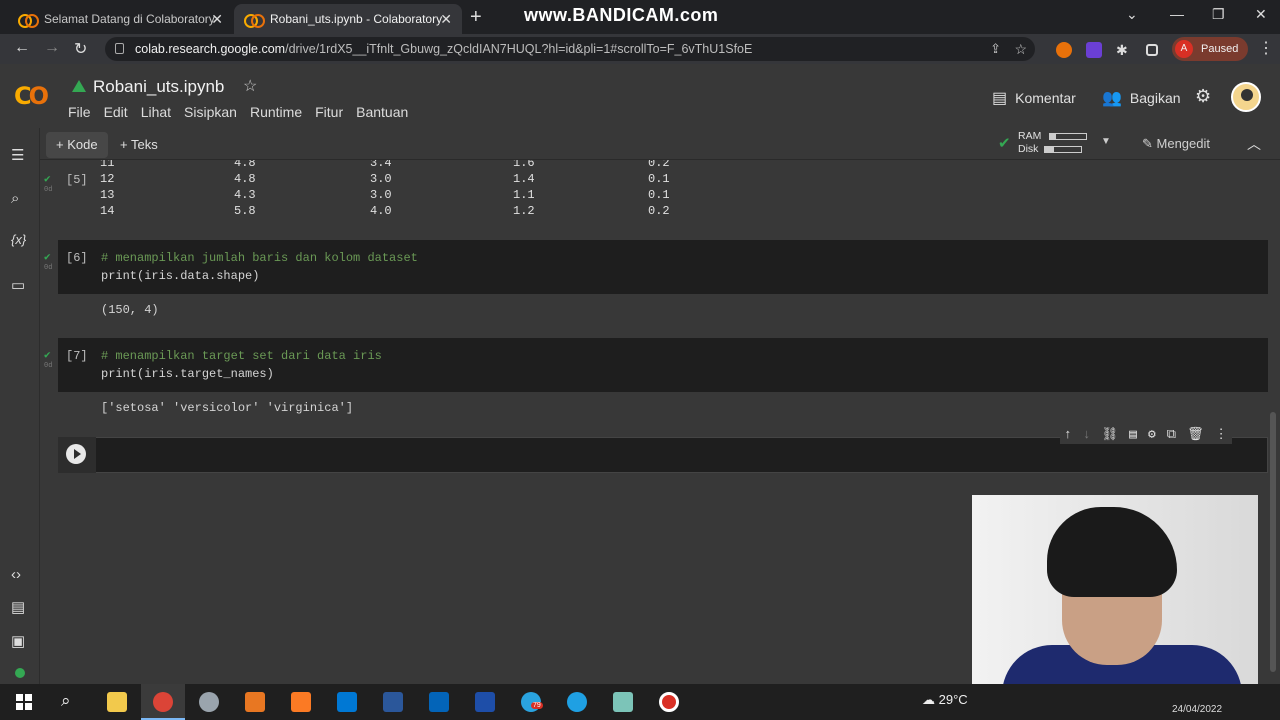 The image size is (1280, 720). What do you see at coordinates (393, 702) in the screenshot?
I see `word-icon` at bounding box center [393, 702].